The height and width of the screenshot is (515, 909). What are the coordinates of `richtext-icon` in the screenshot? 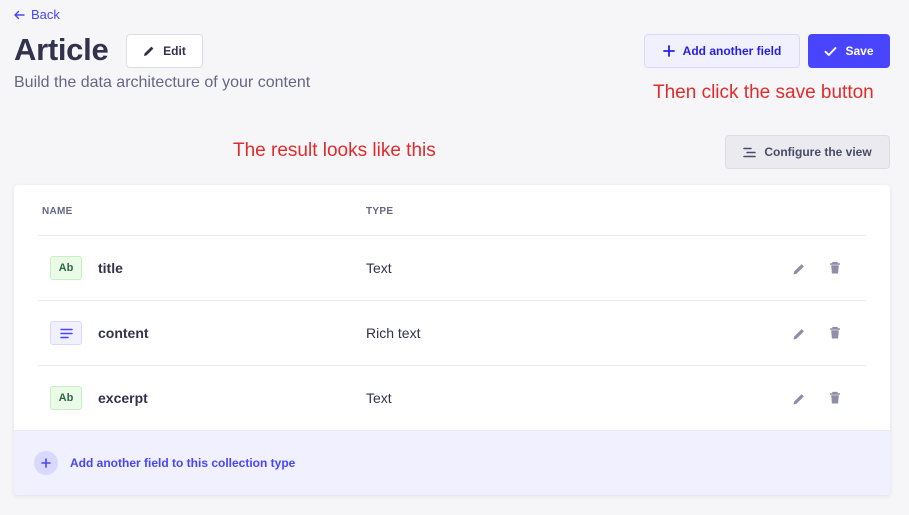 It's located at (66, 333).